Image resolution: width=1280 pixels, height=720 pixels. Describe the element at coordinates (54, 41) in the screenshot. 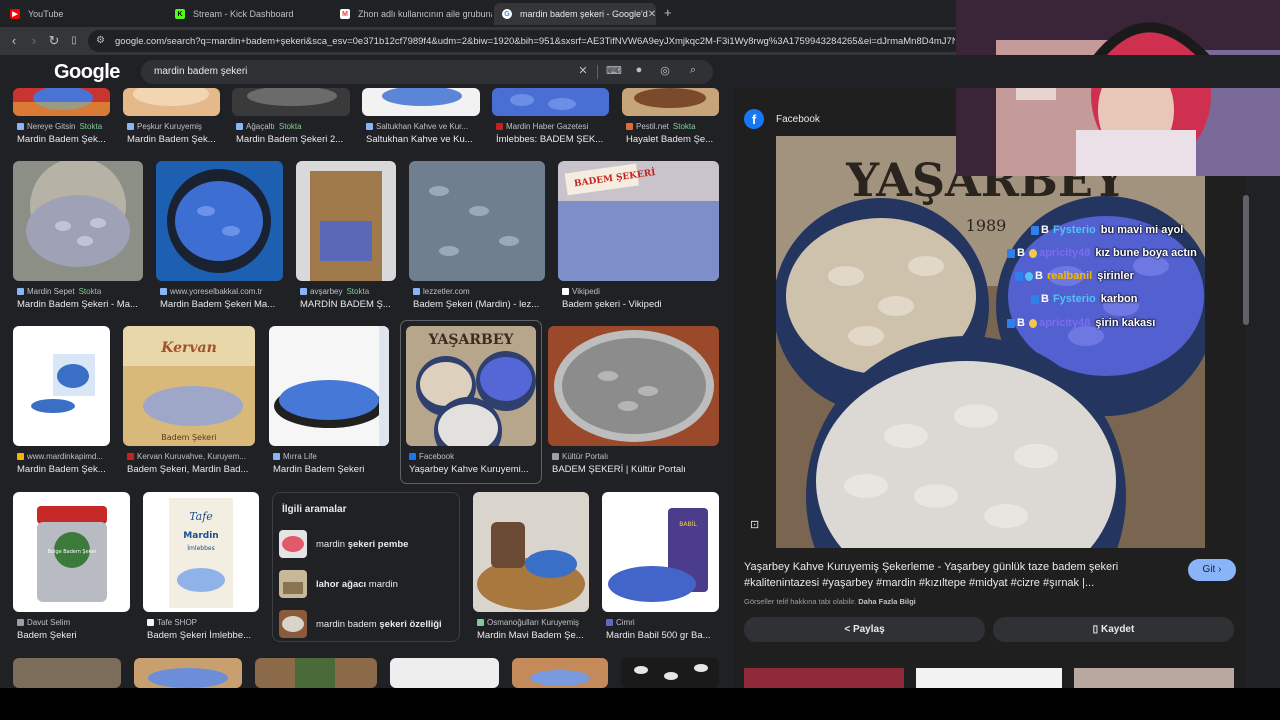

I see `reload-icon: ↻` at that location.